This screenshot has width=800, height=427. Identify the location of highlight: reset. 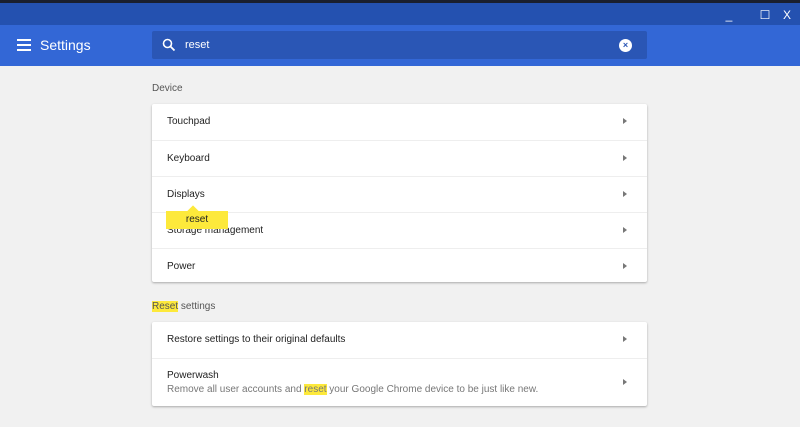
(315, 389).